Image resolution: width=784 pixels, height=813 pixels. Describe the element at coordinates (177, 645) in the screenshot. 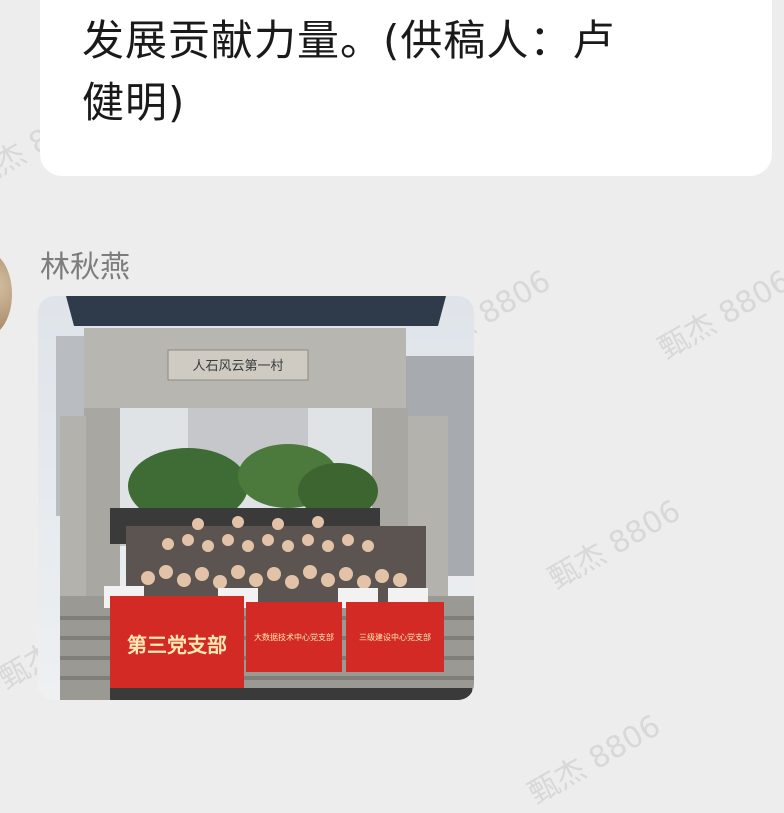

I see `banner-1: 第三党支部` at that location.